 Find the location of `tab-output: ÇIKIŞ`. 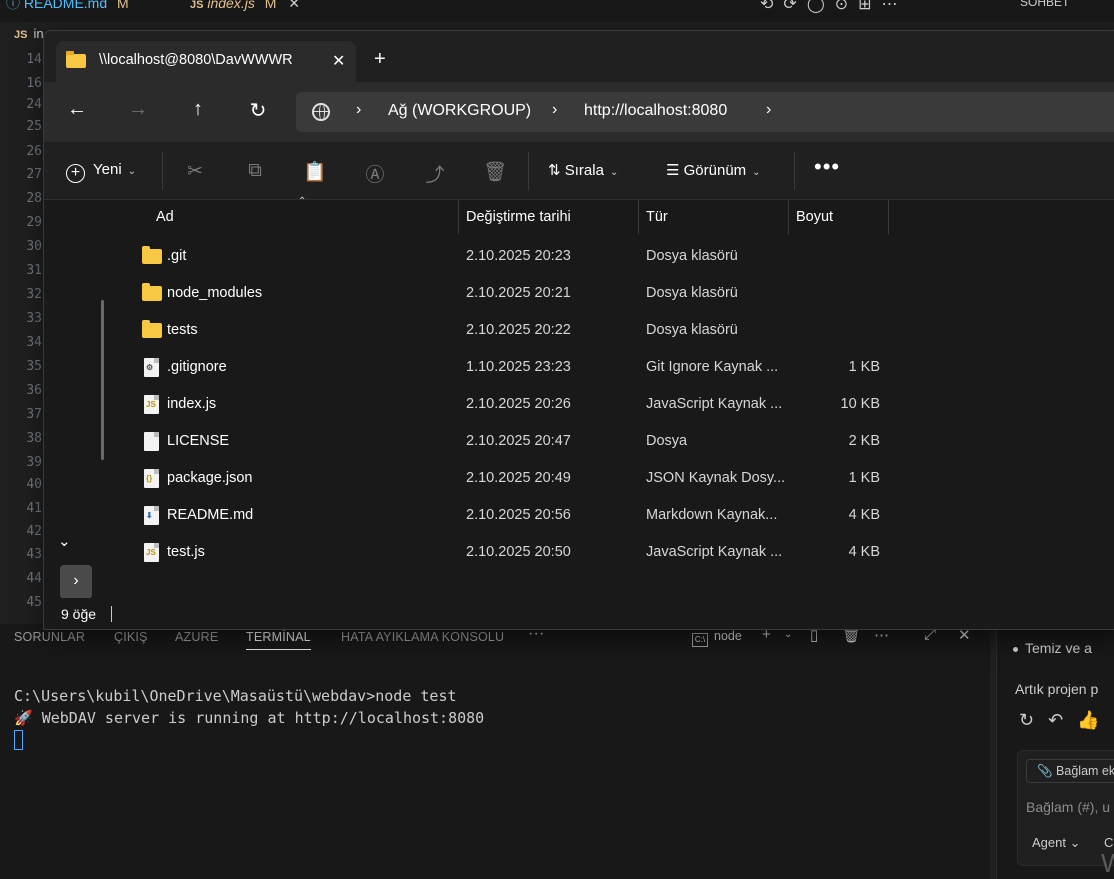

tab-output: ÇIKIŞ is located at coordinates (131, 637).